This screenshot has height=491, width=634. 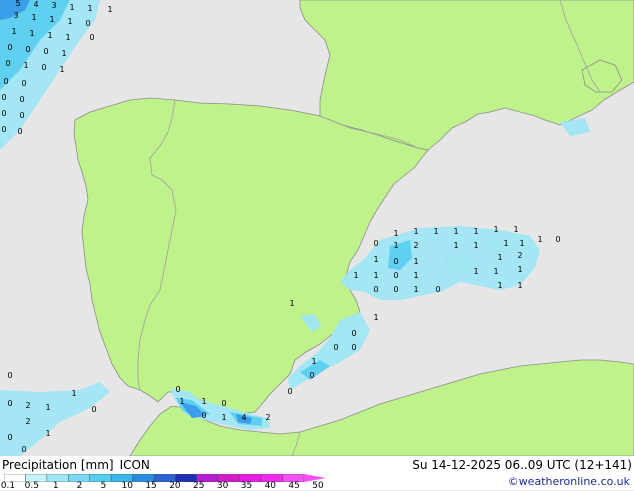 I want to click on credit: ©weatheronline.co.uk, so click(x=568, y=481).